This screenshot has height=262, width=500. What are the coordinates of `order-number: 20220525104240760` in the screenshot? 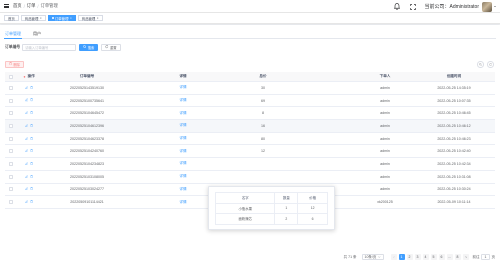 It's located at (87, 151).